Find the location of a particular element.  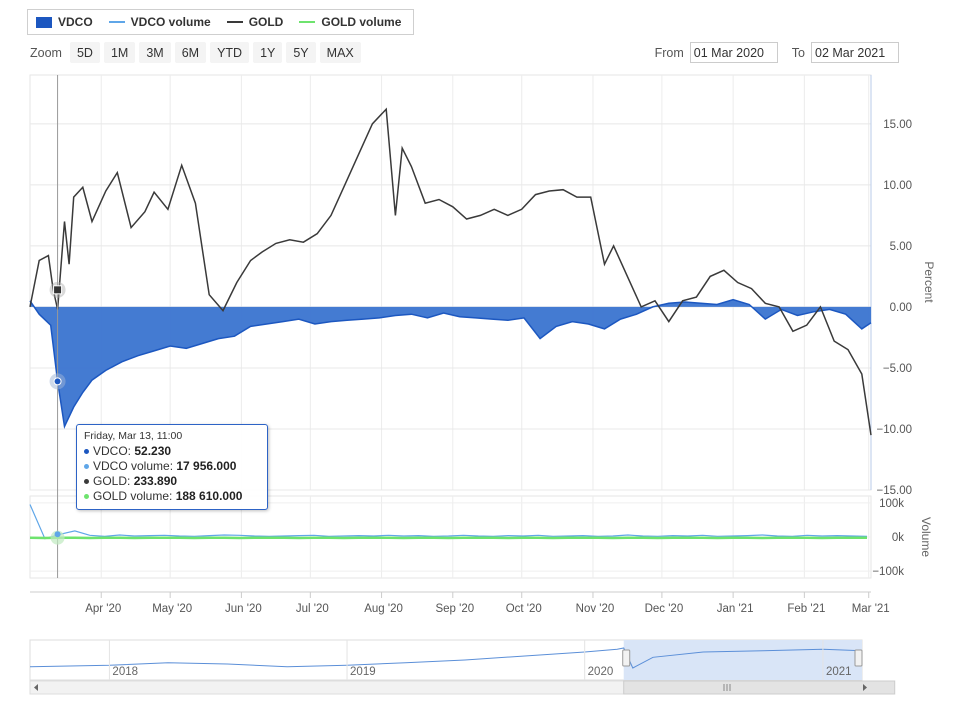

y-tick-label: −5.00 is located at coordinates (897, 369).